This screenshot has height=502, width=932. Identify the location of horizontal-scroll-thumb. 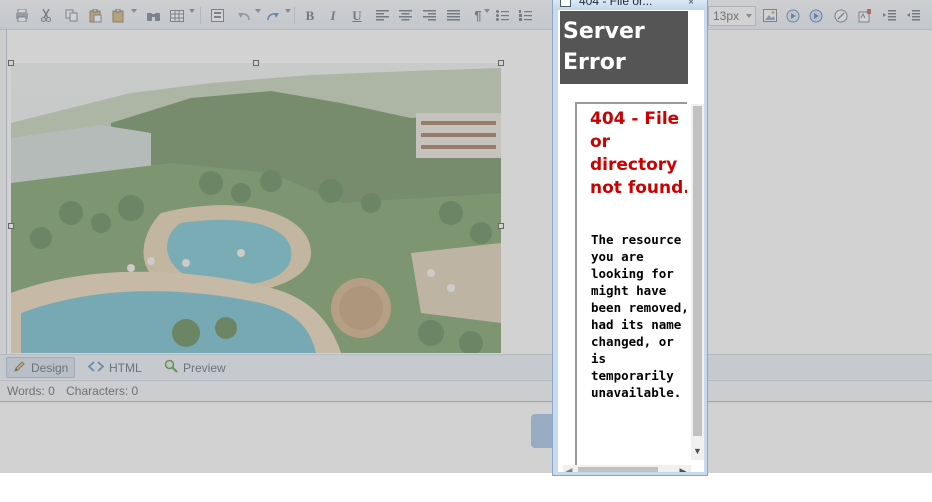
(618, 469).